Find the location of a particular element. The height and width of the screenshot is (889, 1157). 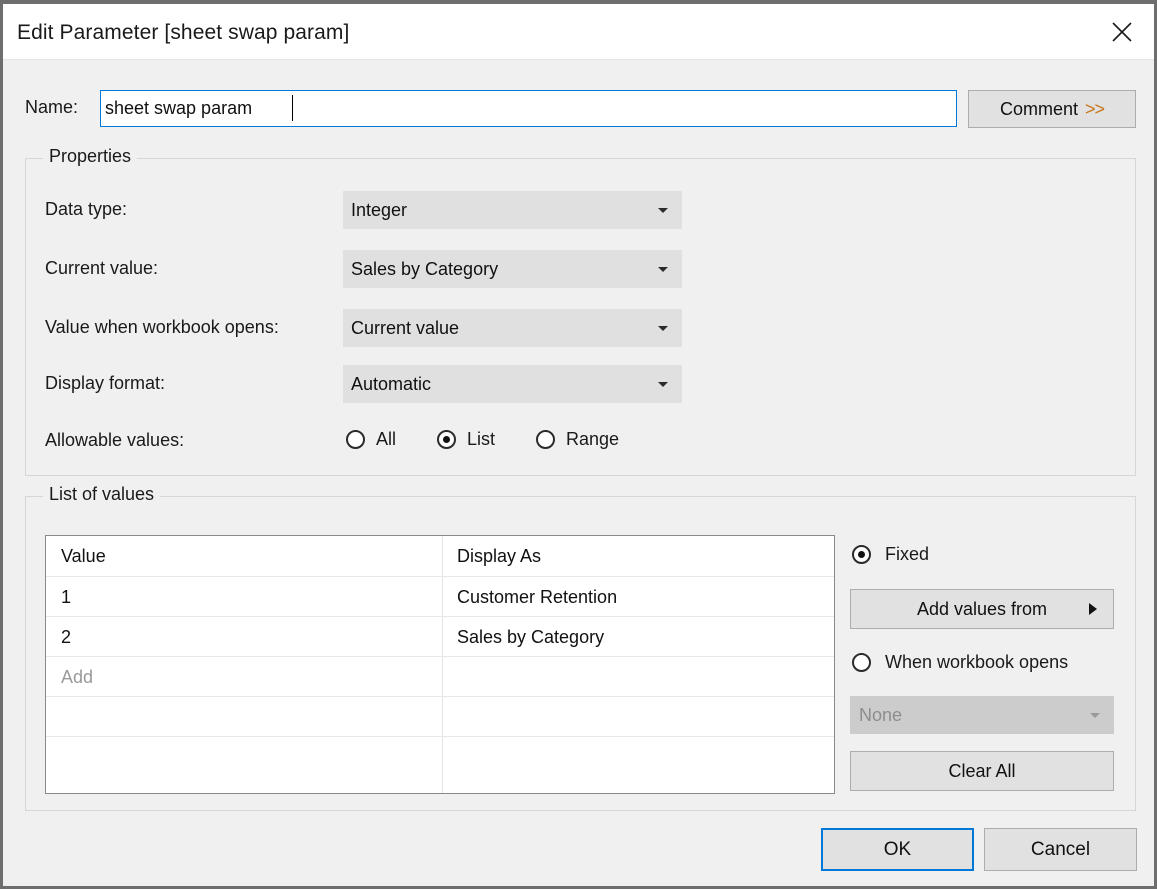

add-values-from-label: Add values from is located at coordinates (982, 608).